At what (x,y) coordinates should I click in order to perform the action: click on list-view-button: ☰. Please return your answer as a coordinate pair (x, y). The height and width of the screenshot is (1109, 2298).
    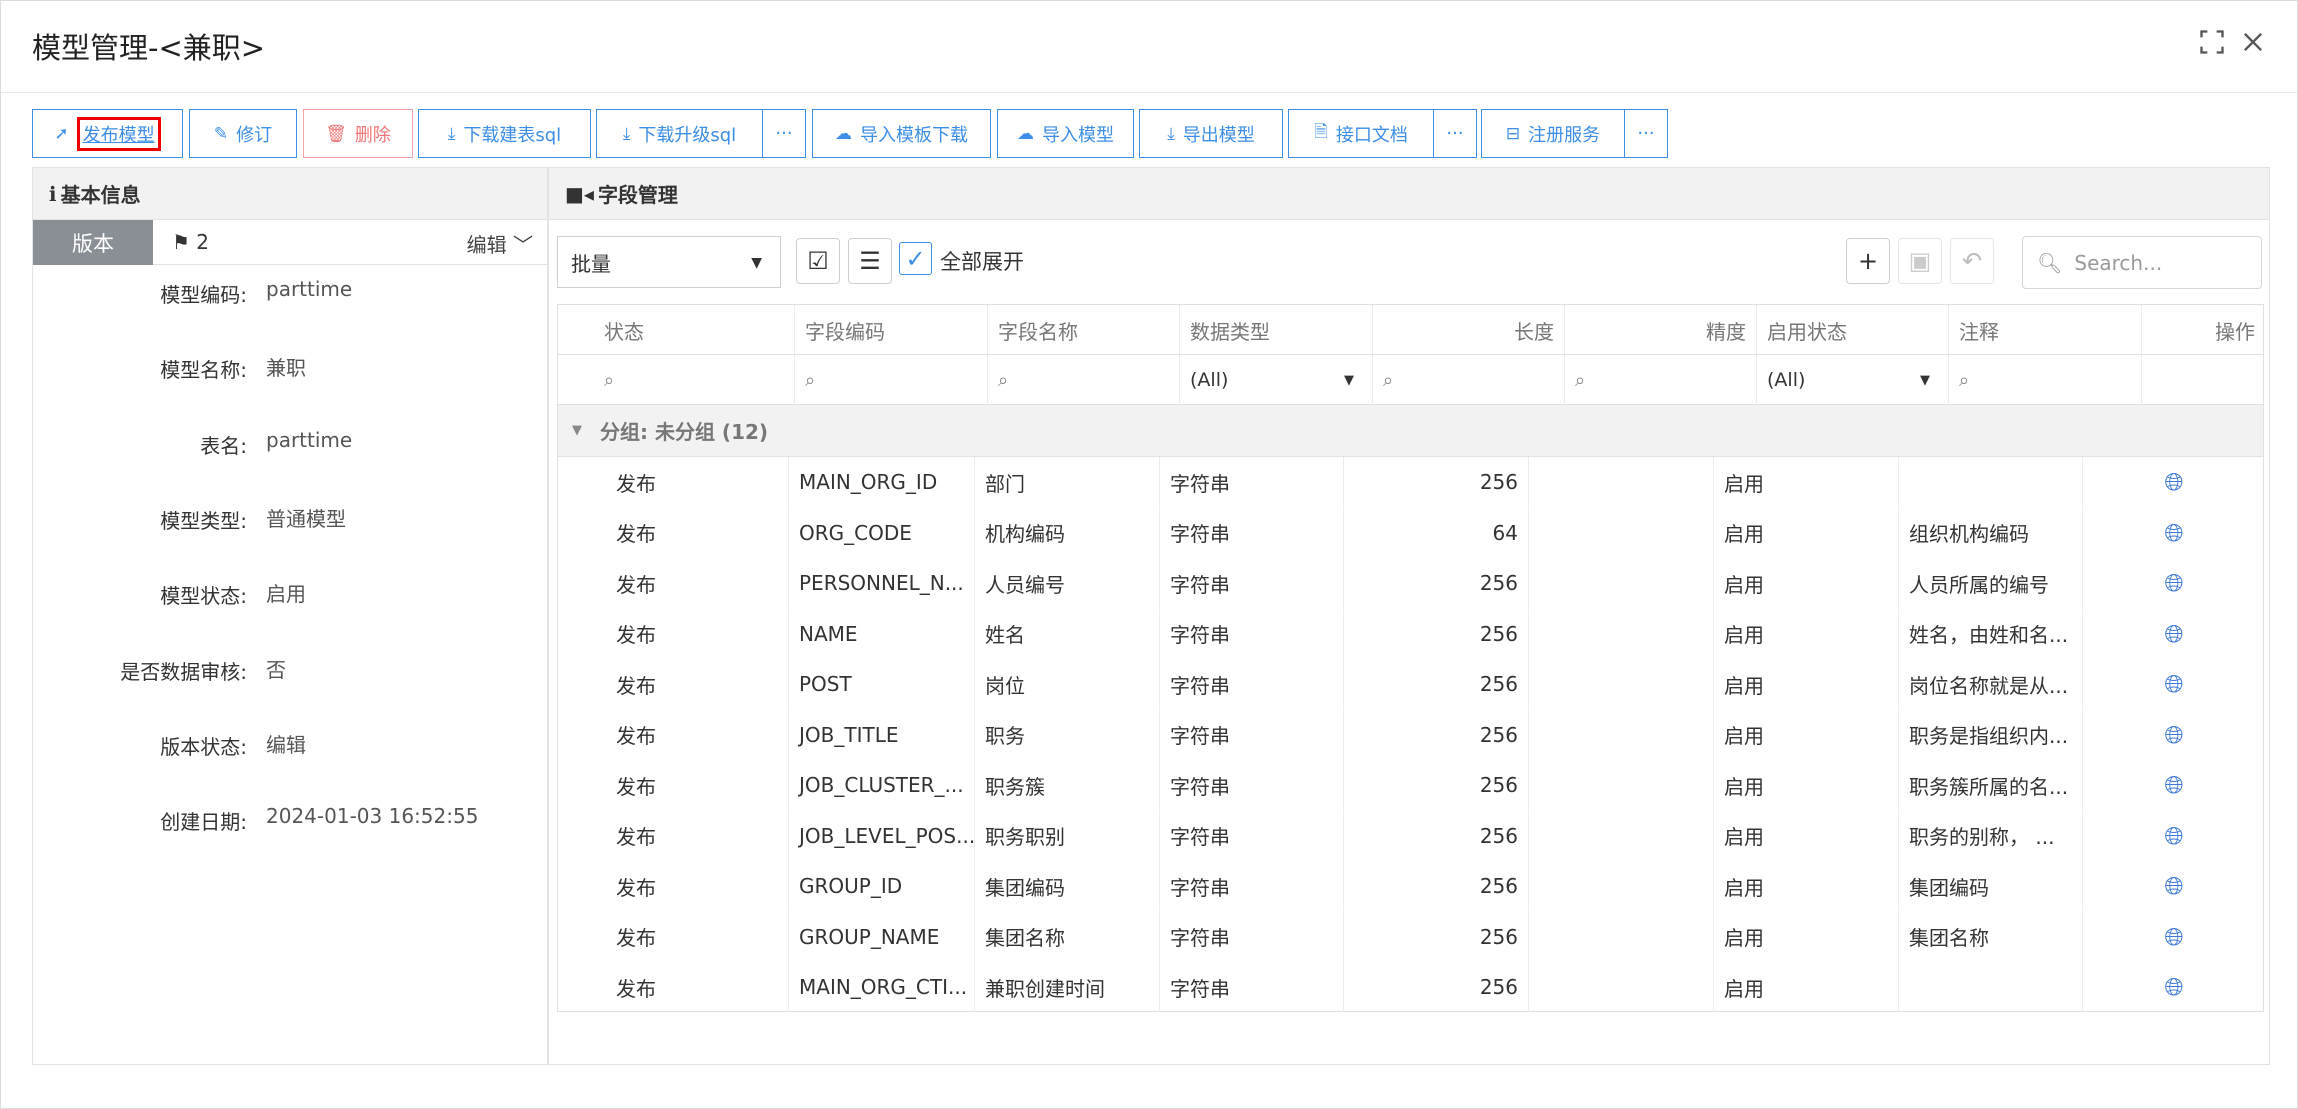
    Looking at the image, I should click on (870, 261).